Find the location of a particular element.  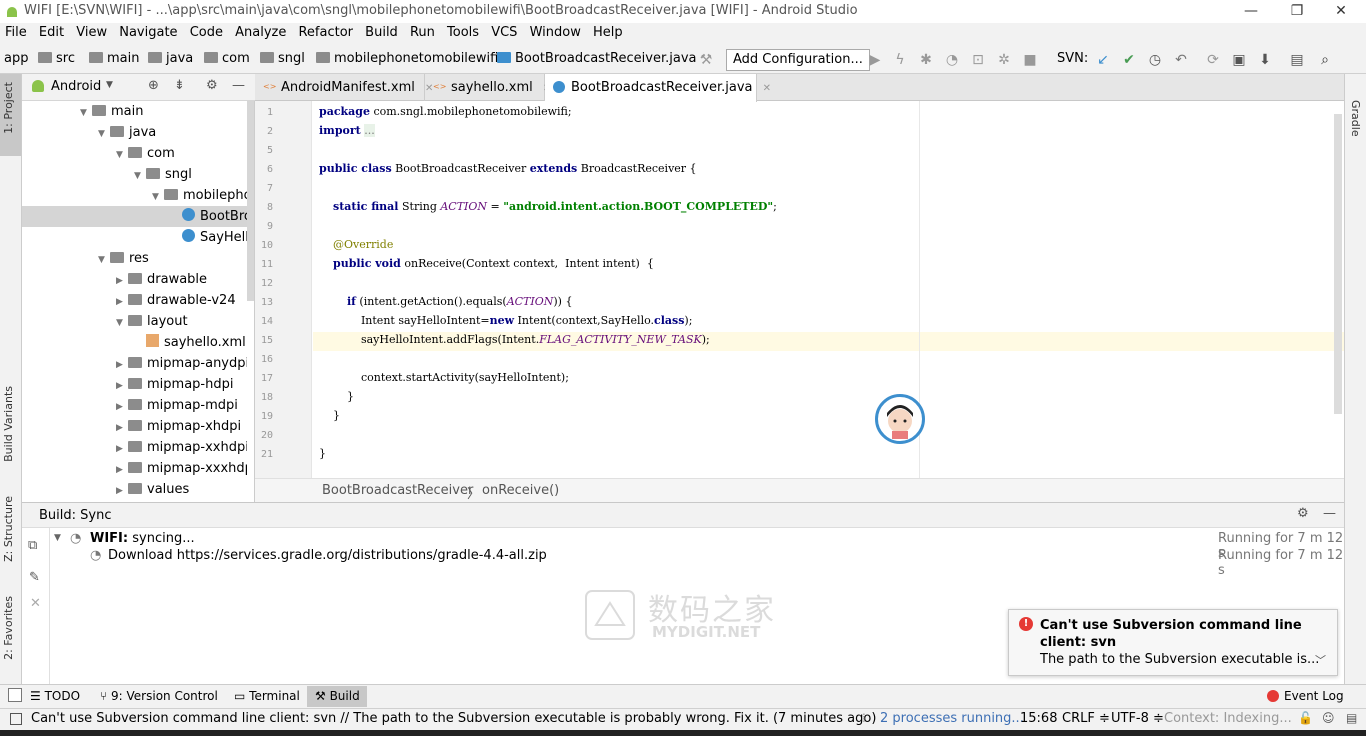

breadcrumb-src: src is located at coordinates (56, 58).